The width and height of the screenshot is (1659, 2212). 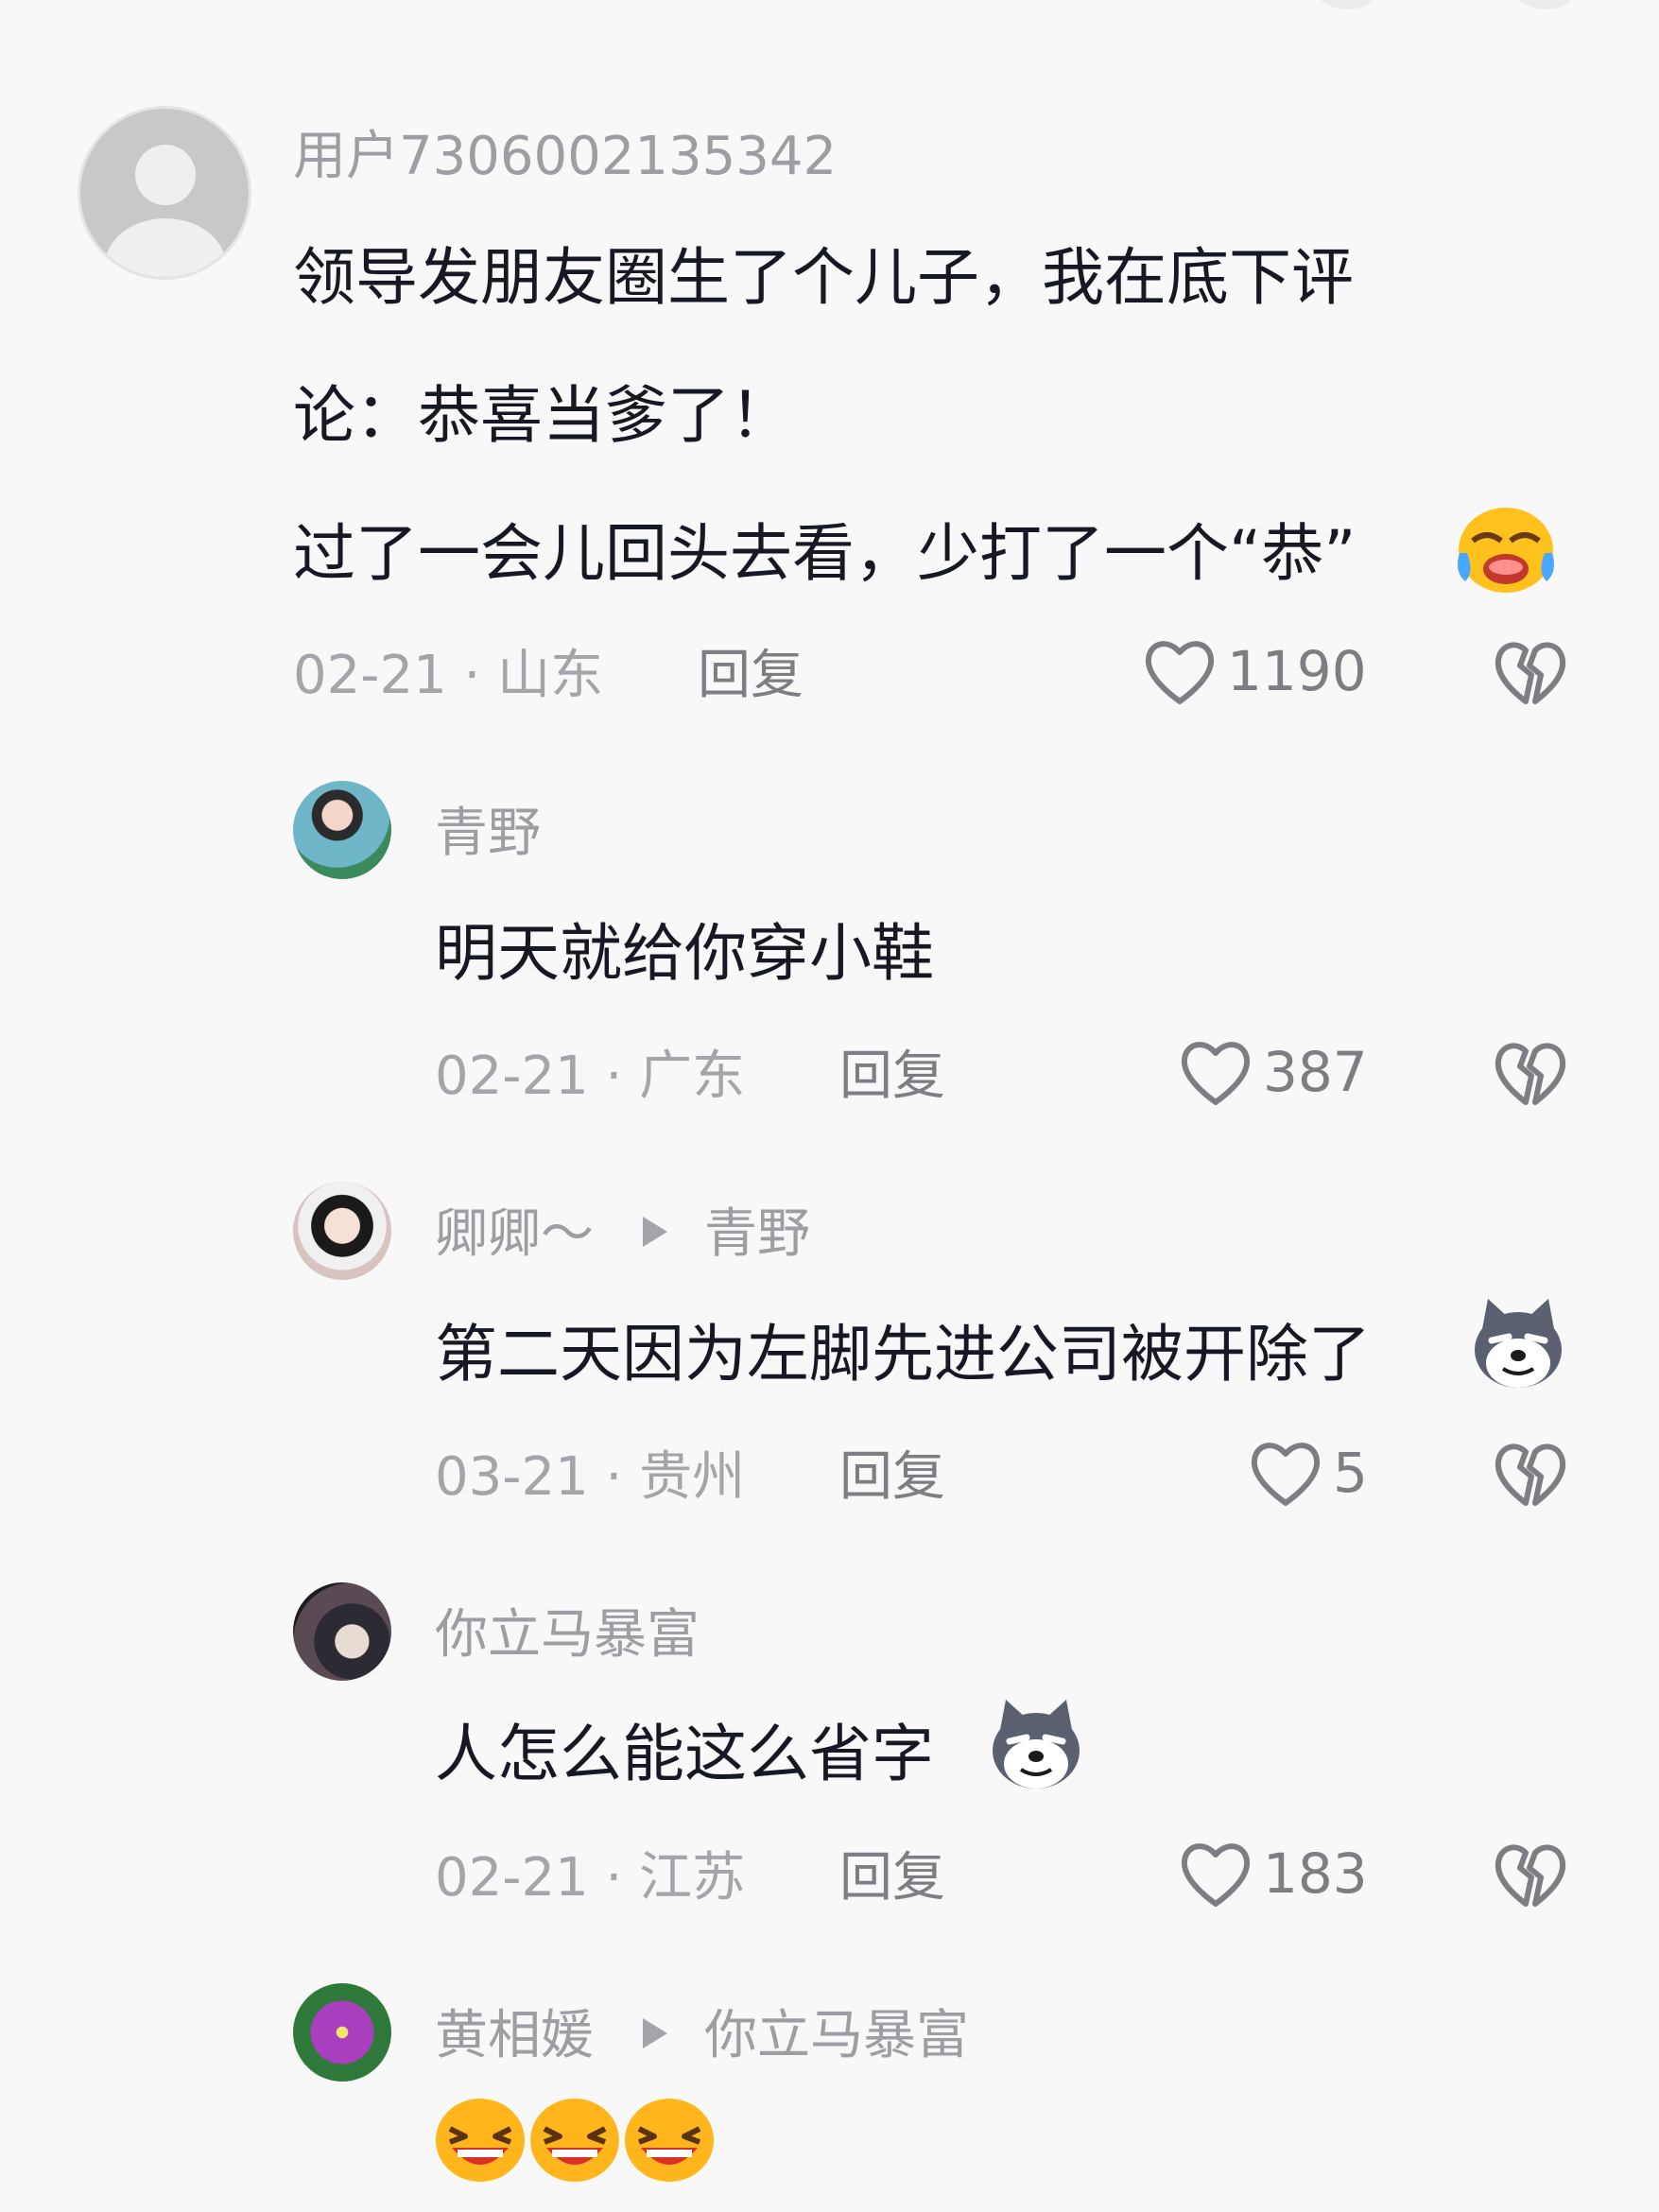 What do you see at coordinates (448, 675) in the screenshot?
I see `comment-date-location: 02-21 · 山东` at bounding box center [448, 675].